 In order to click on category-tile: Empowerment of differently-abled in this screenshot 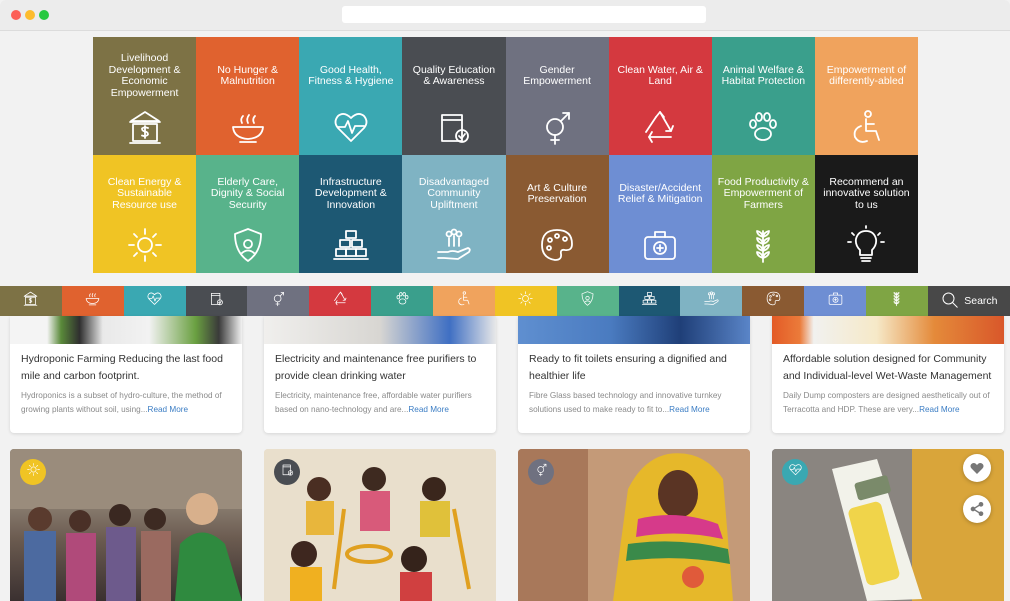, I will do `click(866, 96)`.